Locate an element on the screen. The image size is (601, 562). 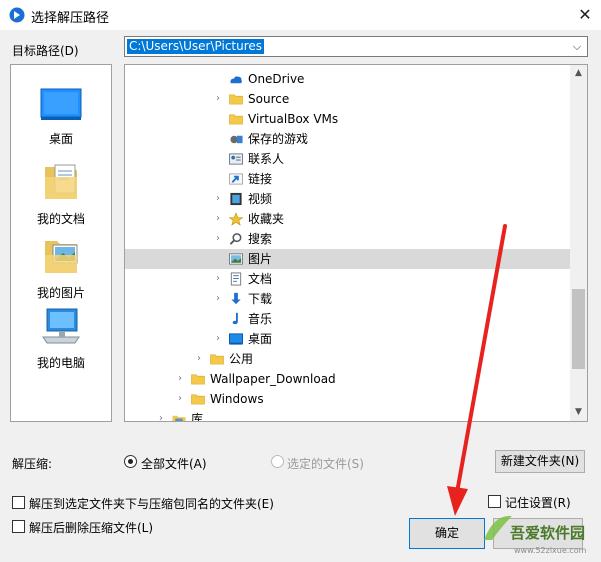
watermark-brand: 吾爱软件园 is located at coordinates (548, 533).